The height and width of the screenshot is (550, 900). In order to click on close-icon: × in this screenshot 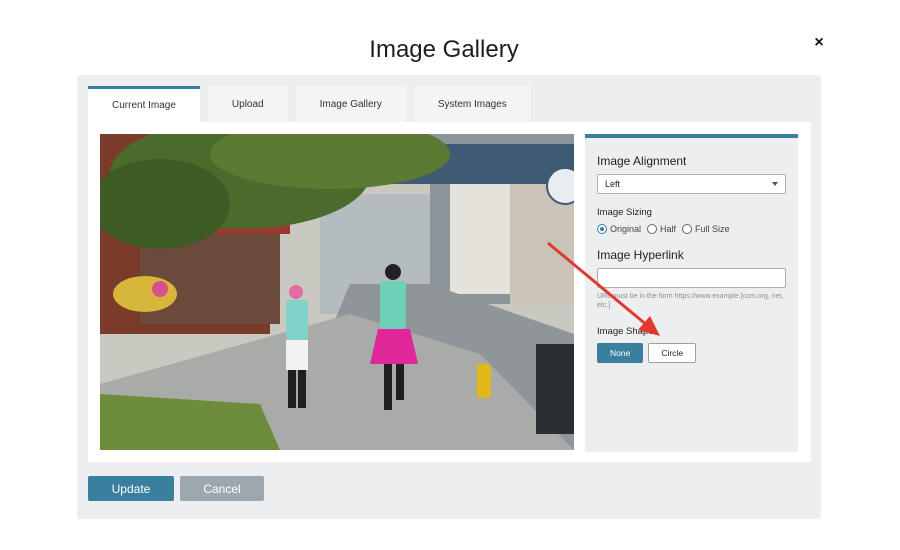, I will do `click(819, 43)`.